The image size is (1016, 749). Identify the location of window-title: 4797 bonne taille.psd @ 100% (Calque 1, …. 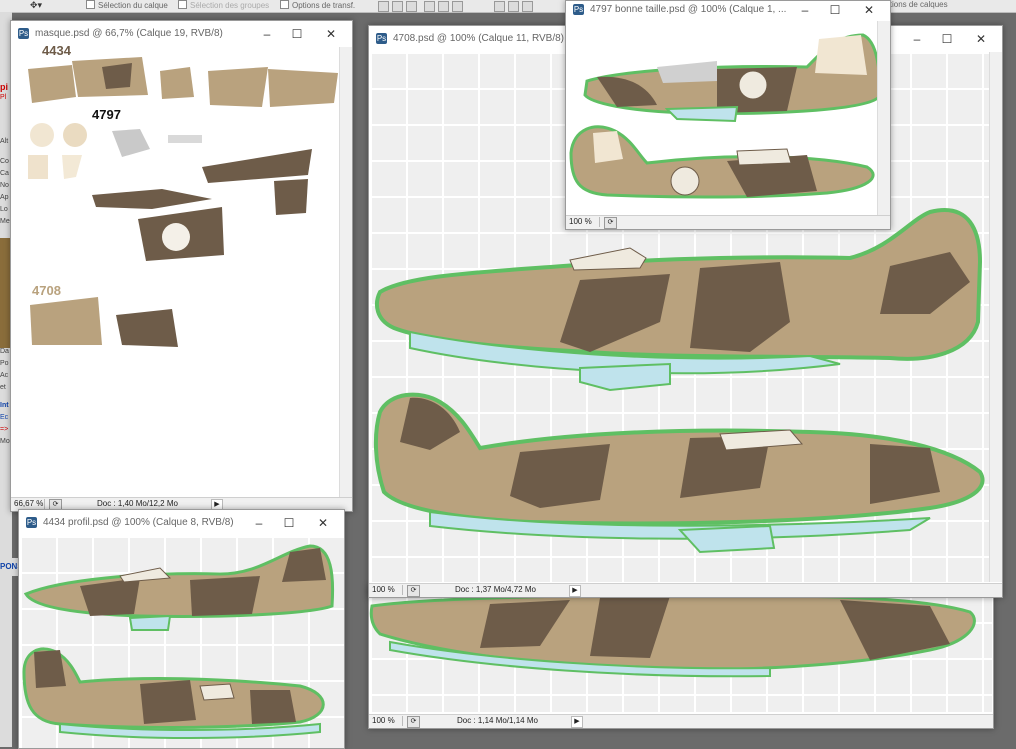
(688, 9).